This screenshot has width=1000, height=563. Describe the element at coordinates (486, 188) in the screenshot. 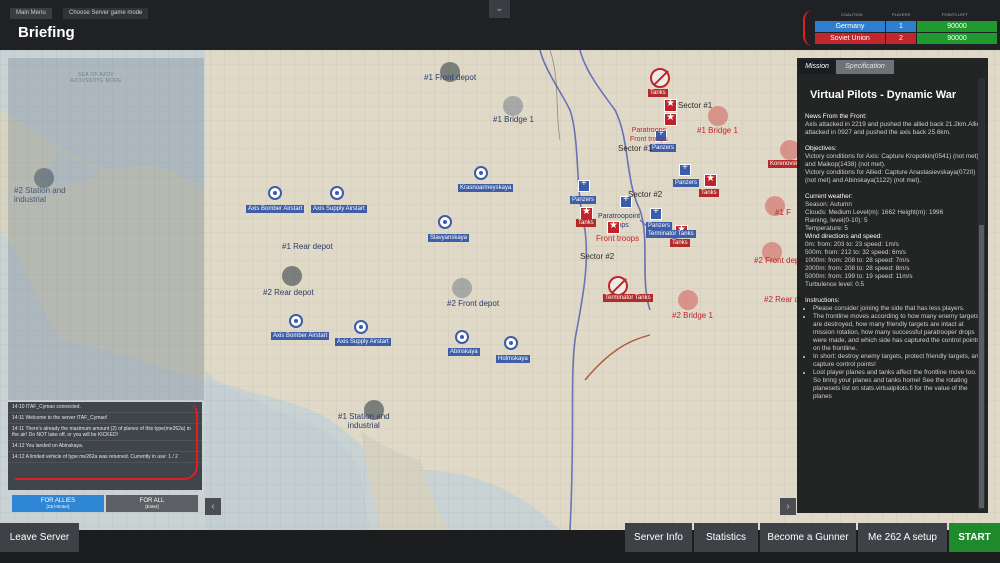

I see `map-tag-krasnoarmeyskaya: Krasnoarmeyskaya` at that location.